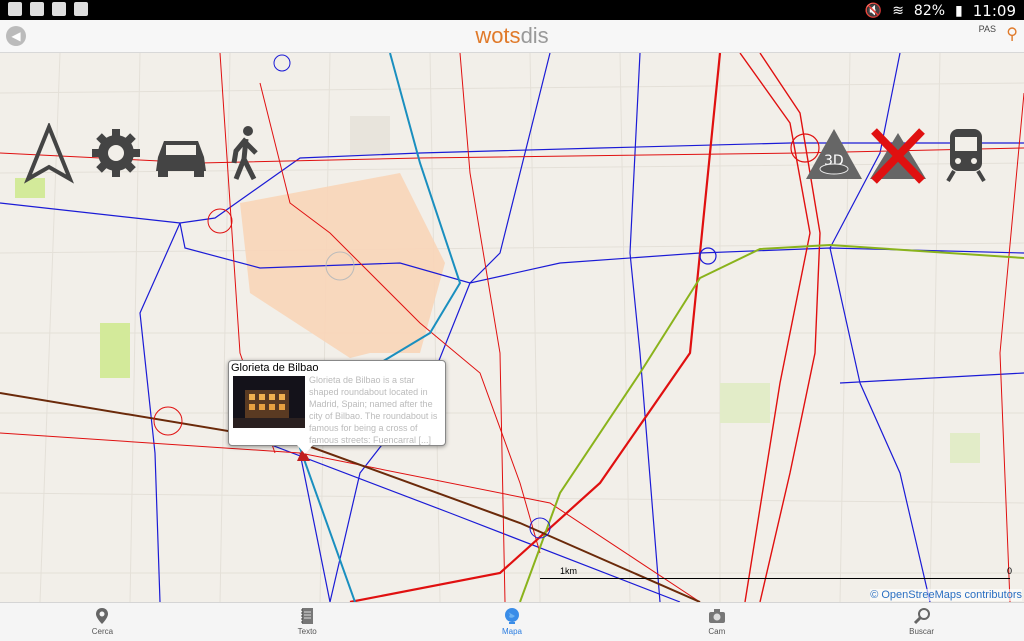 The height and width of the screenshot is (641, 1024). What do you see at coordinates (120, 155) in the screenshot?
I see `settings-gear-icon` at bounding box center [120, 155].